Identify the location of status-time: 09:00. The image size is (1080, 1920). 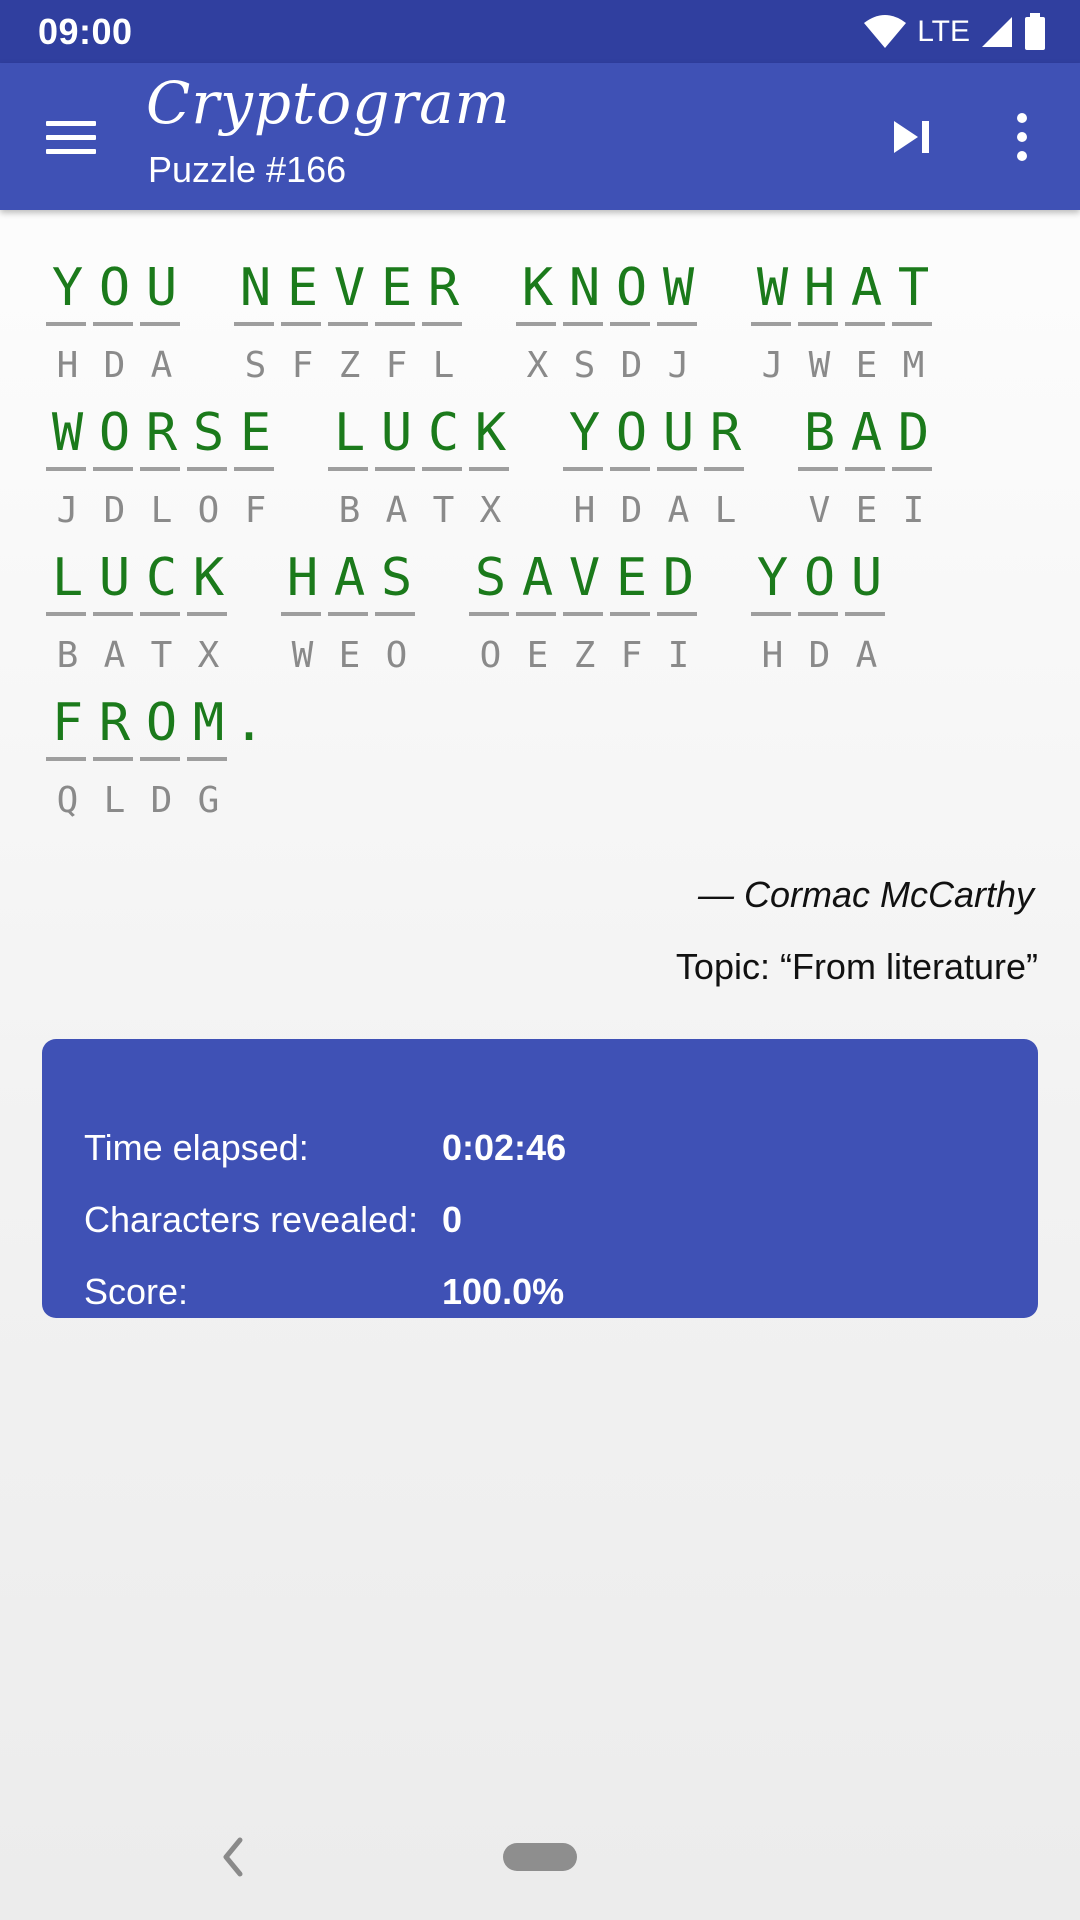
(85, 31).